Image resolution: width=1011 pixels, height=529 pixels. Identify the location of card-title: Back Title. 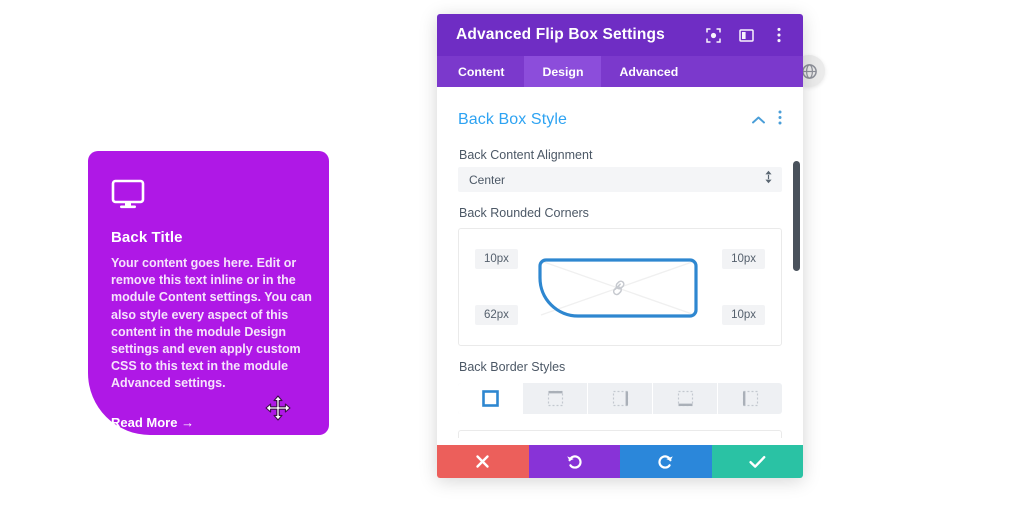
(147, 237).